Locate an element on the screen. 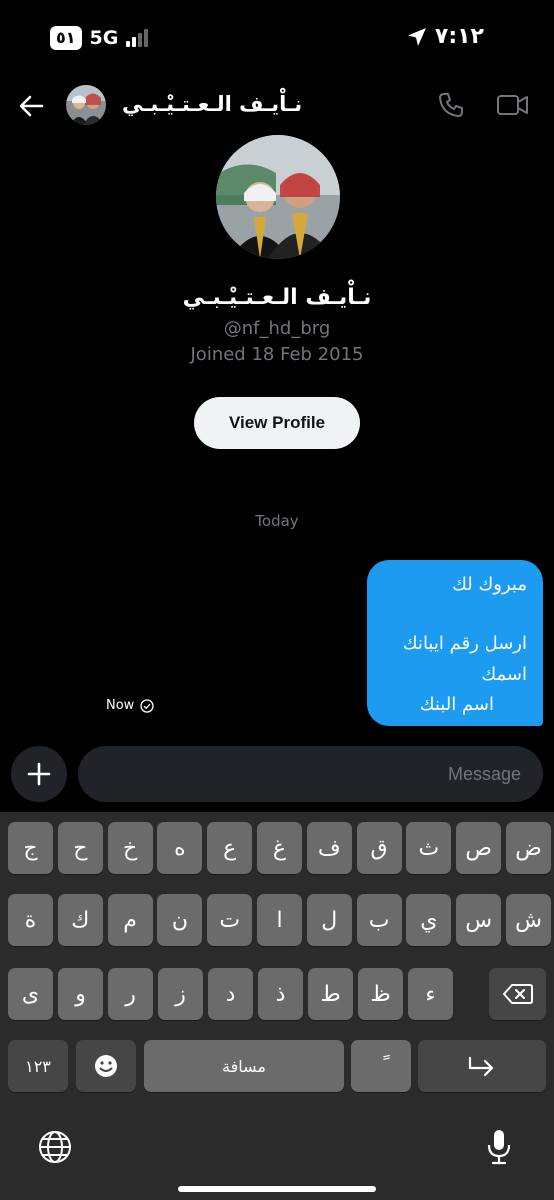 This screenshot has height=1200, width=554. phone-icon is located at coordinates (451, 105).